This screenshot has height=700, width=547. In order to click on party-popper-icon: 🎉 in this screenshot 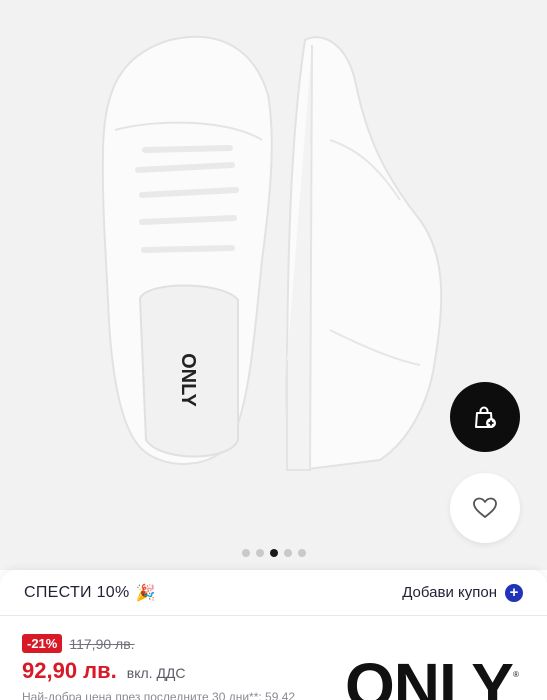, I will do `click(145, 593)`.